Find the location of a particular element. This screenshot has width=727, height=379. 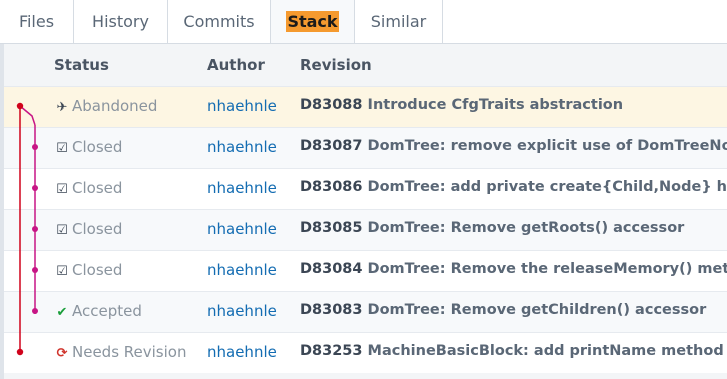

plane-icon: ✈ is located at coordinates (62, 107).